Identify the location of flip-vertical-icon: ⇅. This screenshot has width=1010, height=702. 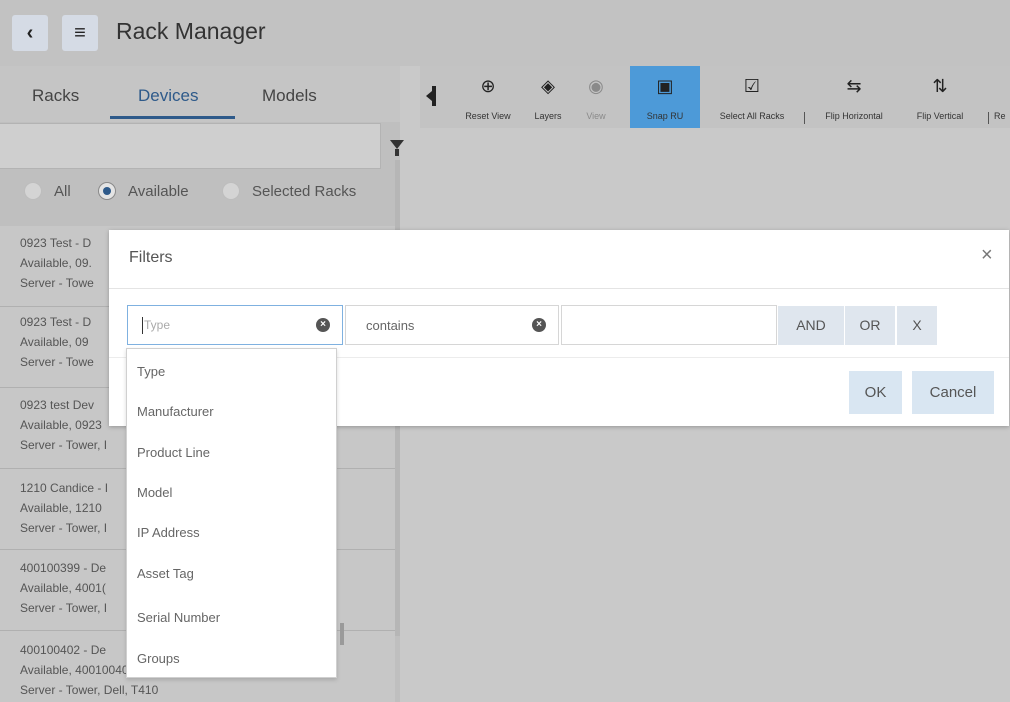
(940, 86).